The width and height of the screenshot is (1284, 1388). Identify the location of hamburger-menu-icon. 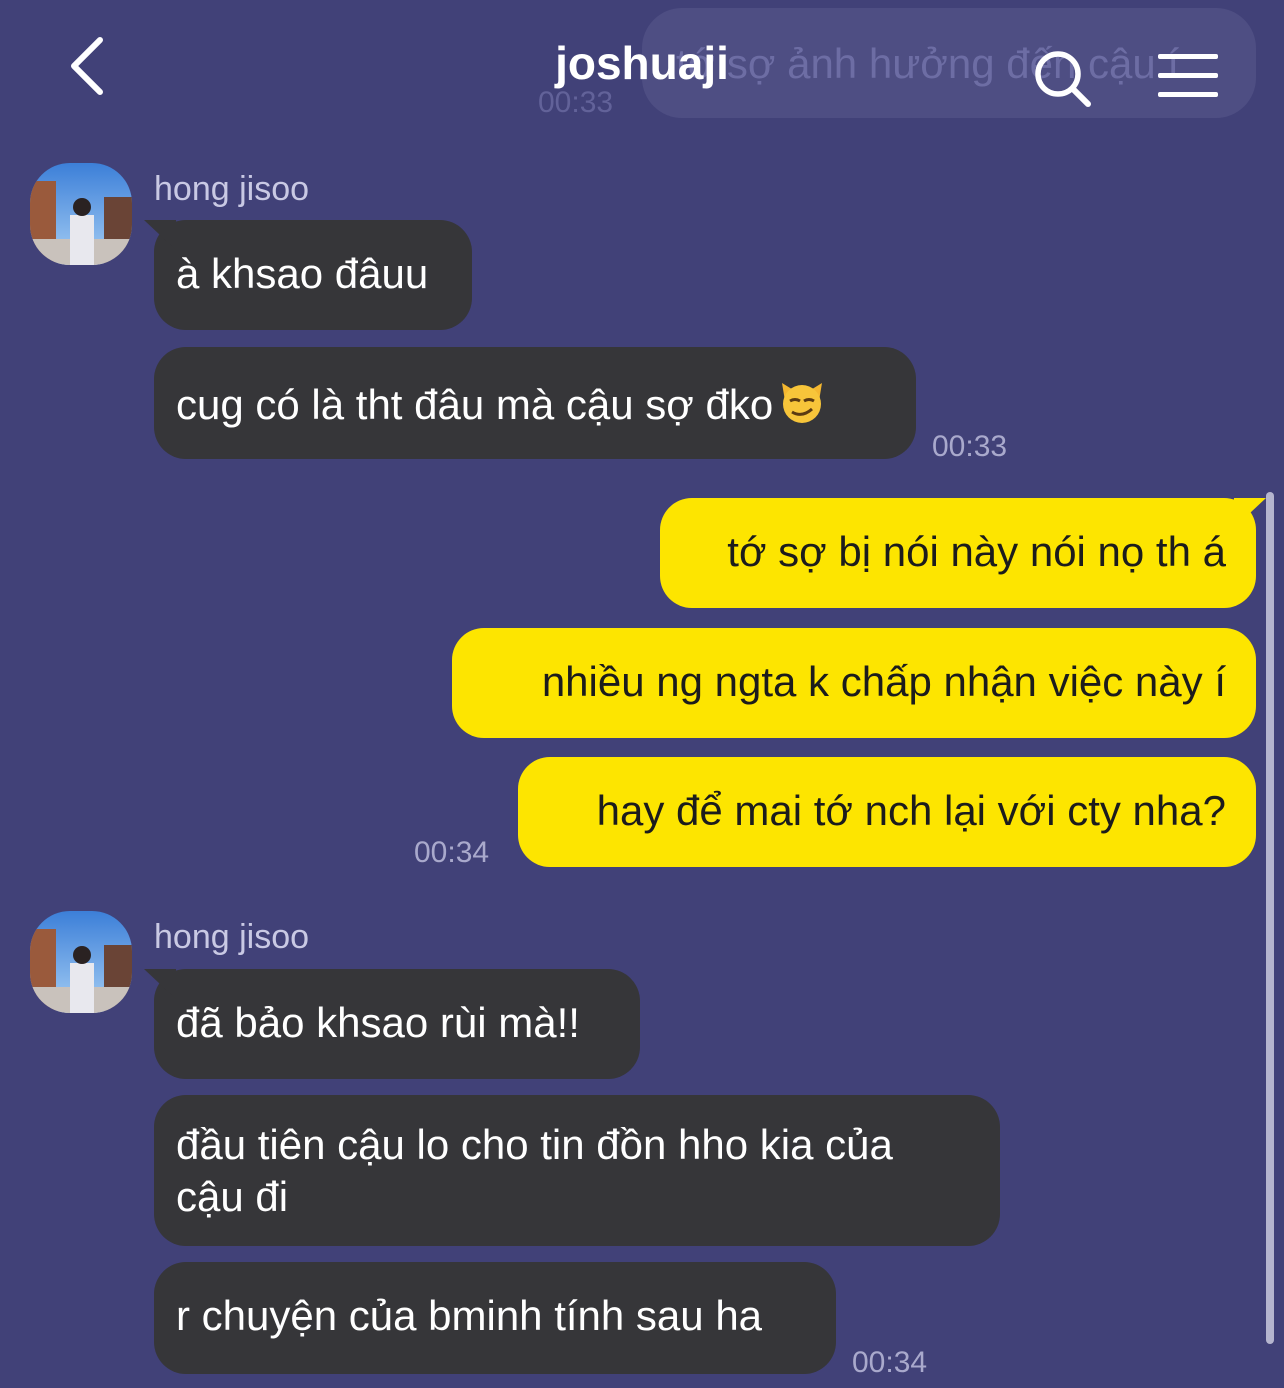
(1188, 75).